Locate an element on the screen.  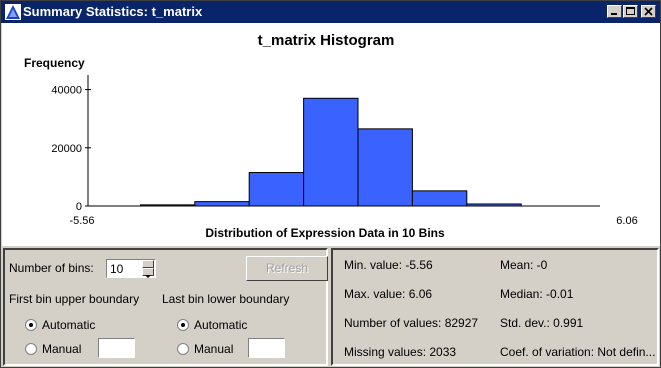
stat-max: Max. value: 6.06 is located at coordinates (388, 294).